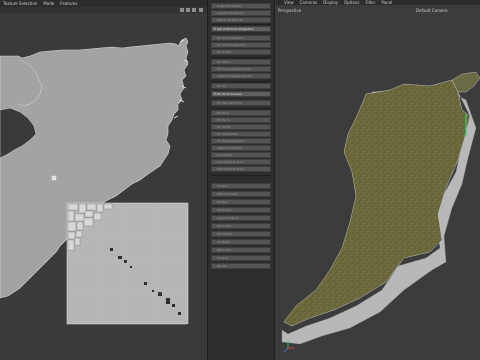  What do you see at coordinates (241, 202) in the screenshot?
I see `cmd-realign: Realign` at bounding box center [241, 202].